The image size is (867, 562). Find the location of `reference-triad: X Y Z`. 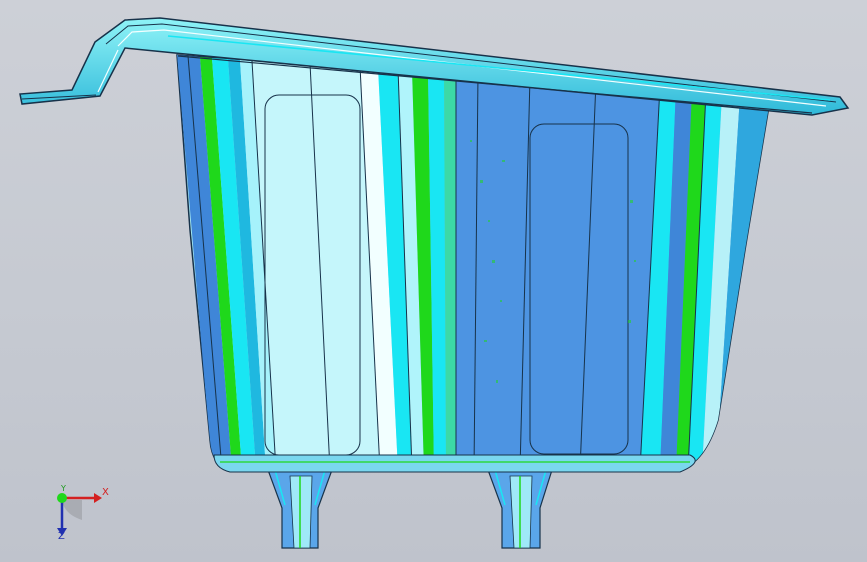

reference-triad: X Y Z is located at coordinates (79, 514).